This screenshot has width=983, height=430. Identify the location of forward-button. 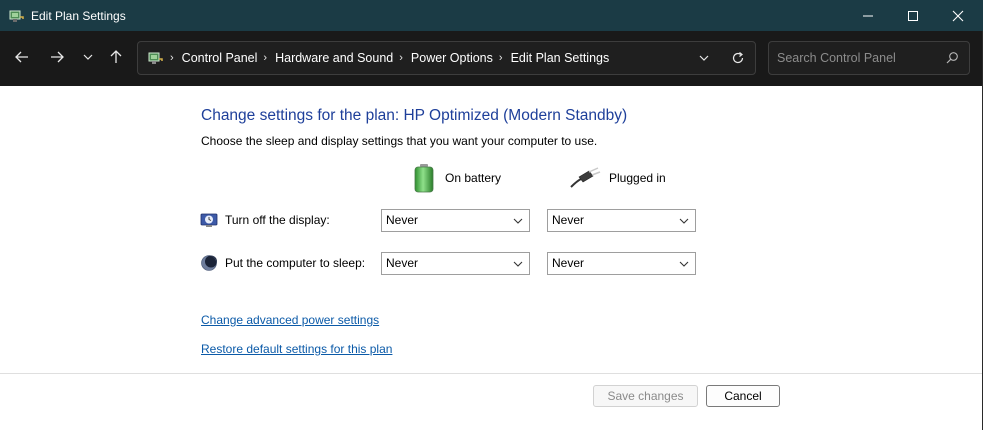
(57, 57).